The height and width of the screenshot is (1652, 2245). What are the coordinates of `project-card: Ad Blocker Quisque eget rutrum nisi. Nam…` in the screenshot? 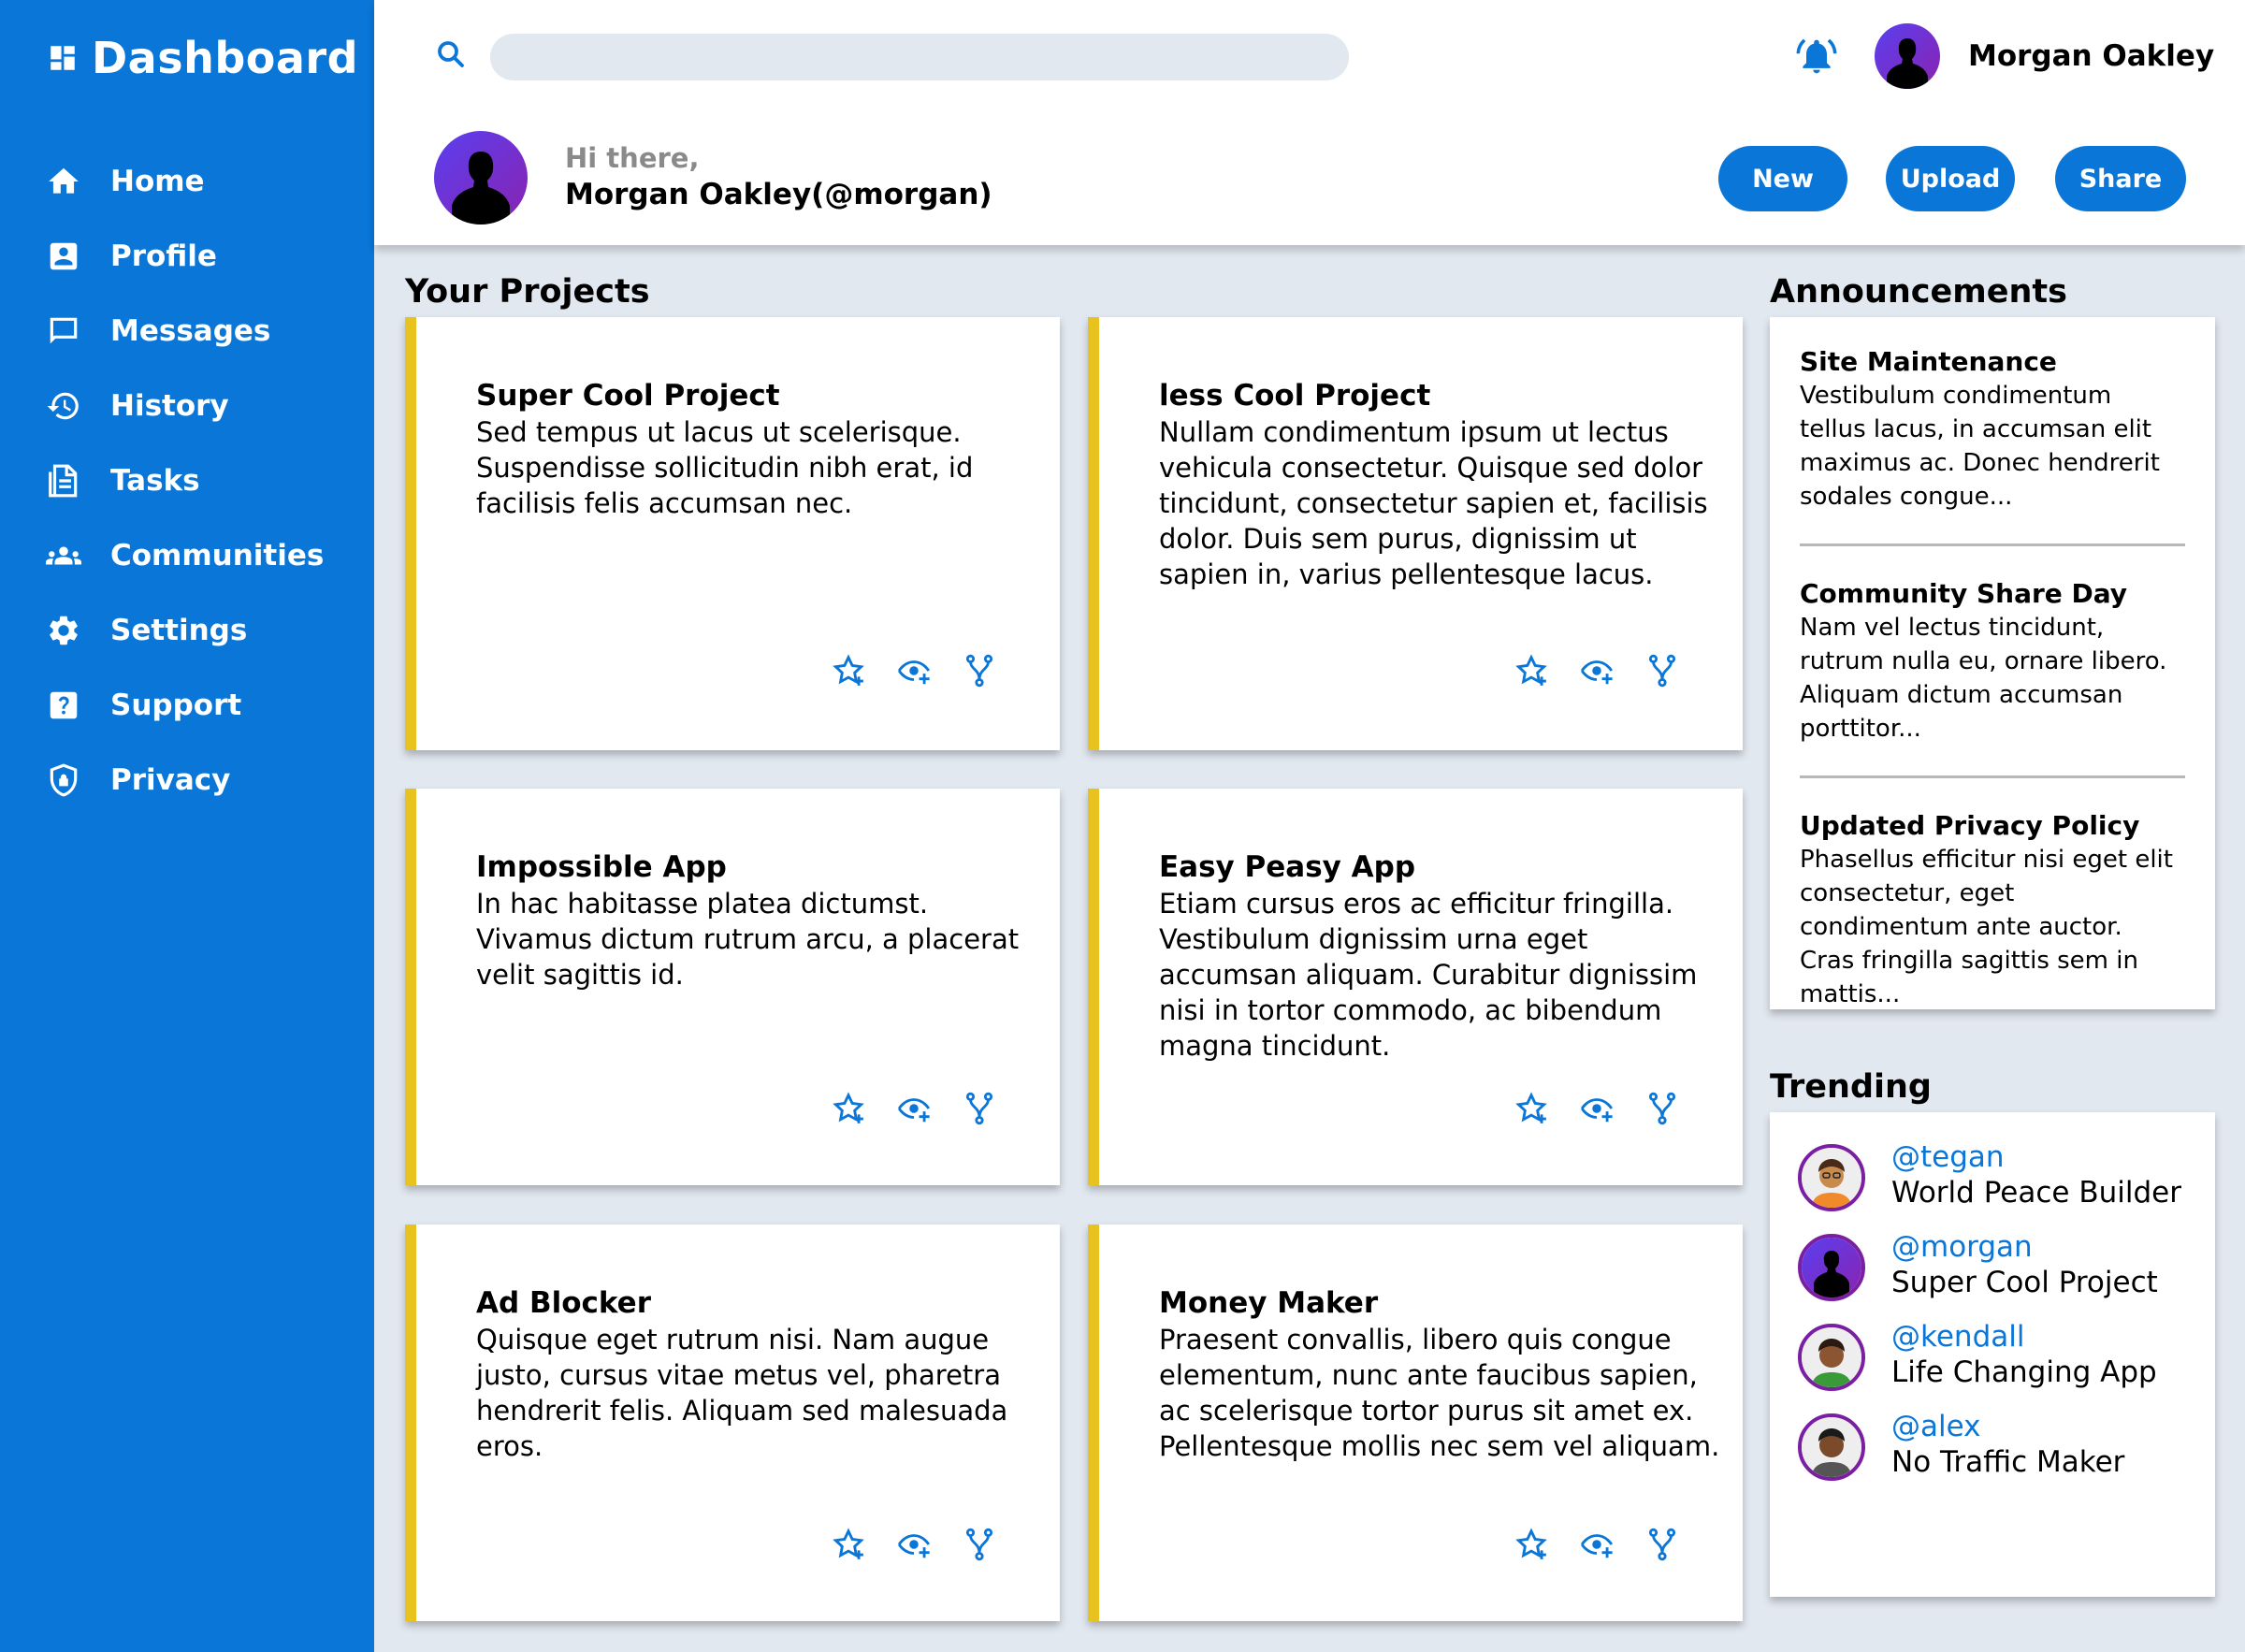 It's located at (733, 1423).